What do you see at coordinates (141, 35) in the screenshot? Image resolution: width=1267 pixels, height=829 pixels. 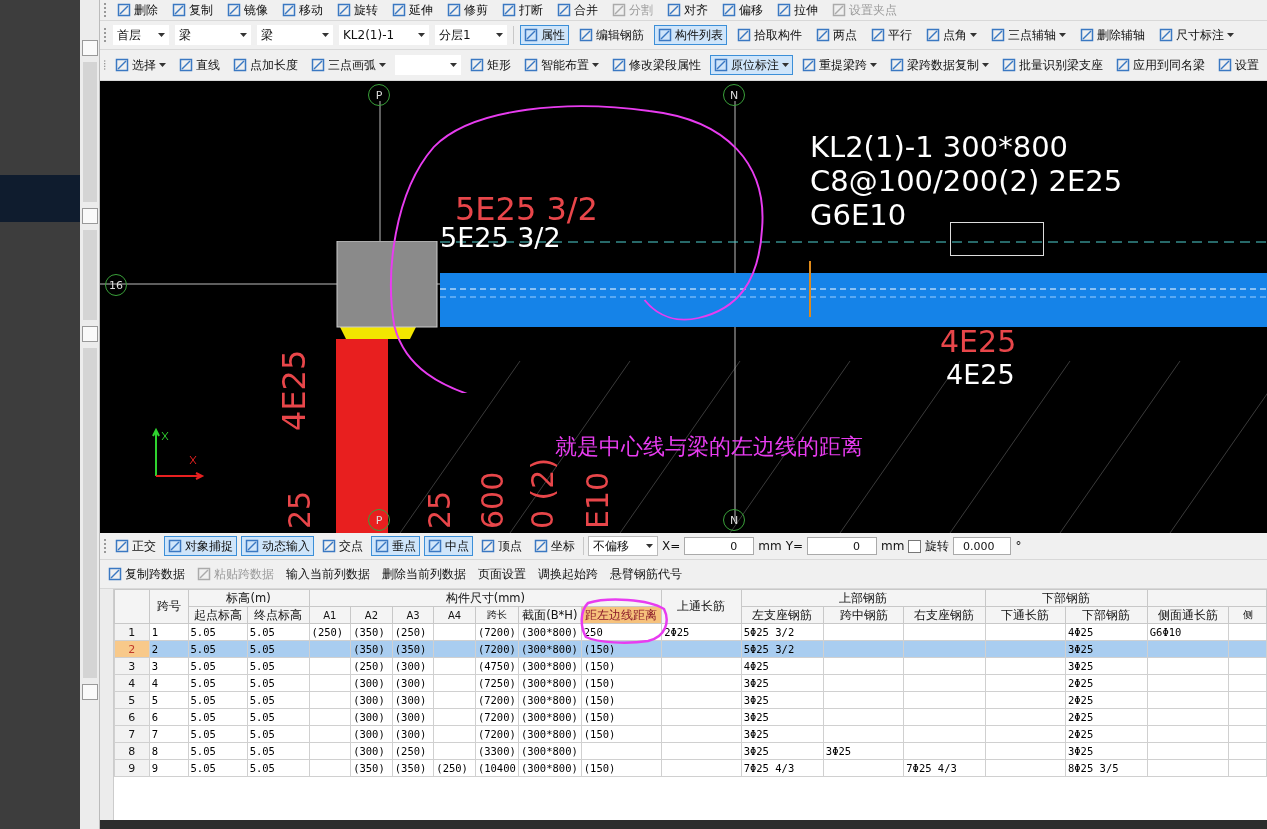 I see `dropdown: 首层` at bounding box center [141, 35].